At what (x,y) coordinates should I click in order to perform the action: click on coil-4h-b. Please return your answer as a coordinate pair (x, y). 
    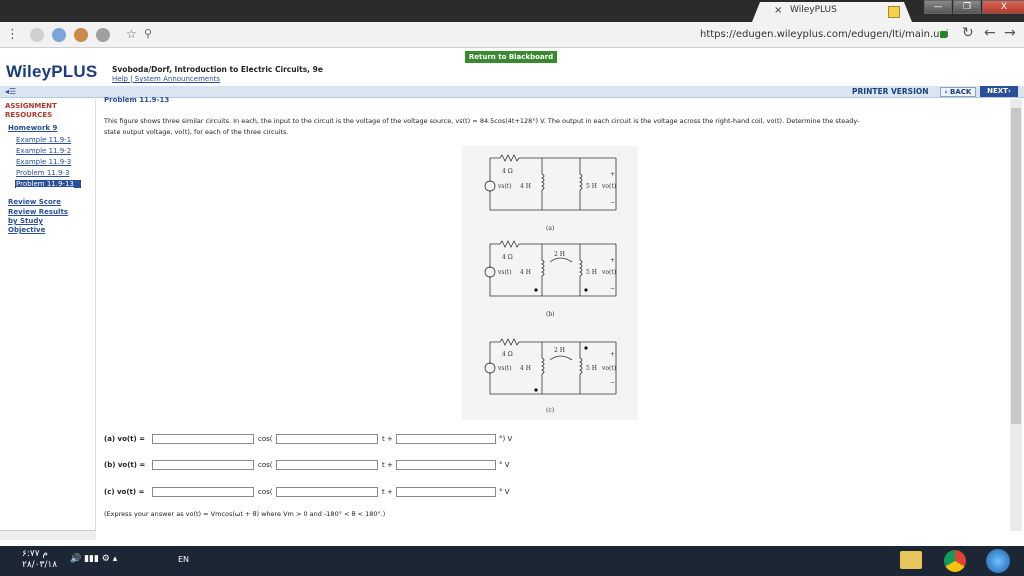
    Looking at the image, I should click on (543, 270).